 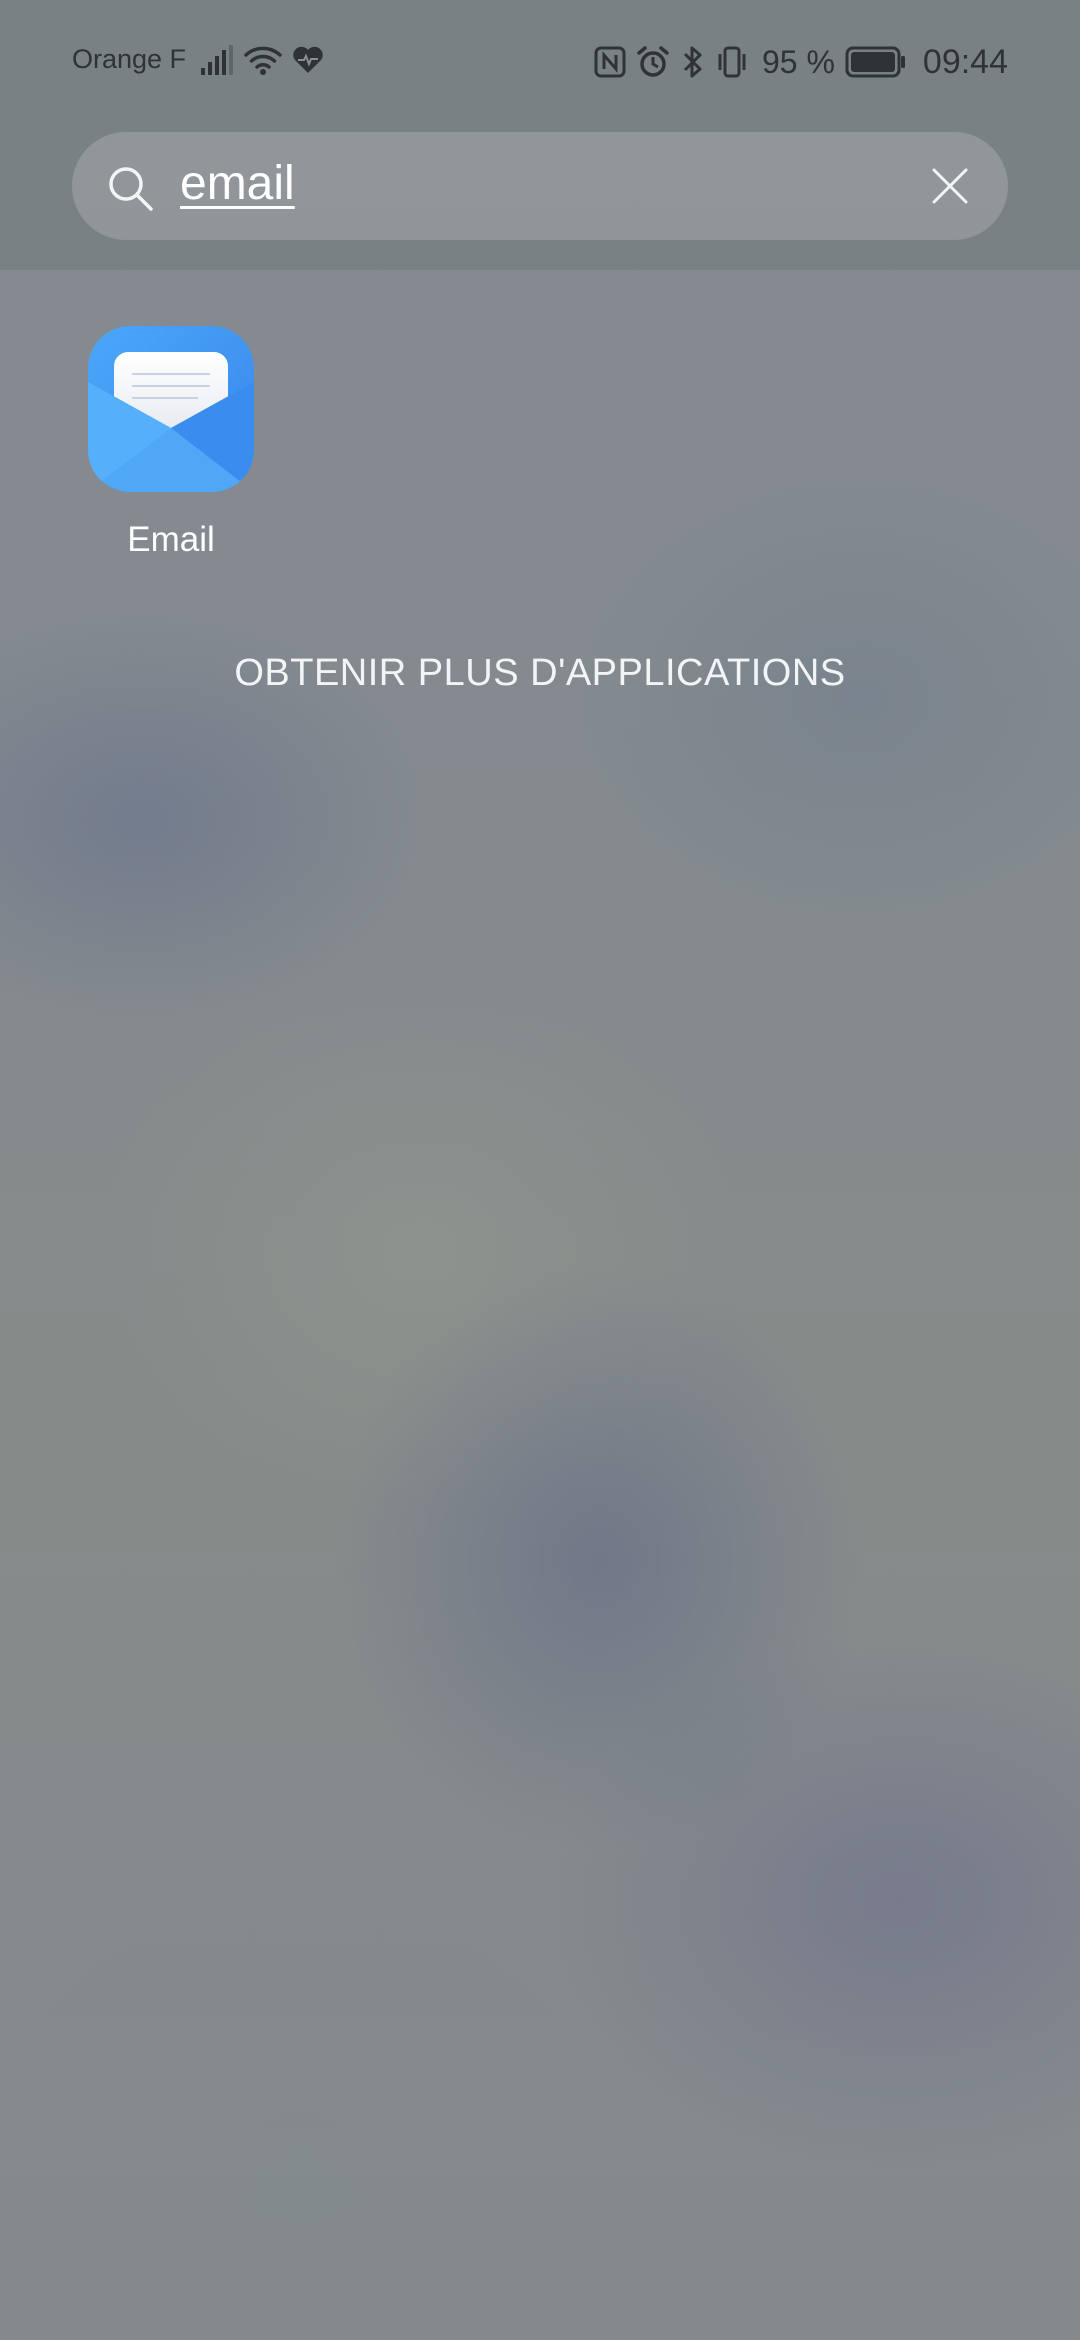 I want to click on vibrate-icon, so click(x=732, y=62).